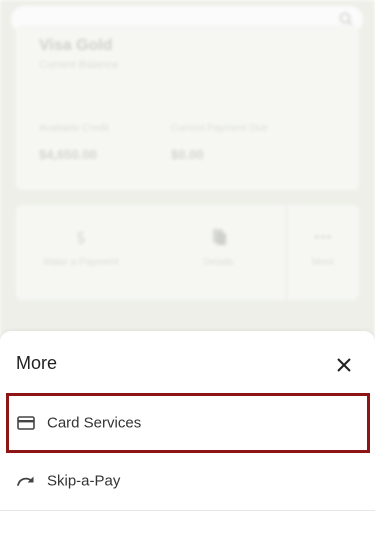  Describe the element at coordinates (74, 128) in the screenshot. I see `available-credit-label: Available Credit` at that location.